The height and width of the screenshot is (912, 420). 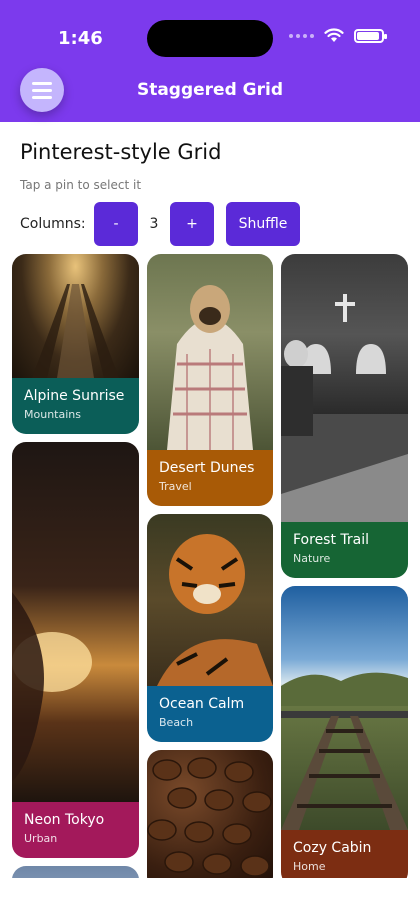 I want to click on pin-card-ocean-calm: Ocean Calm Beach, so click(x=210, y=628).